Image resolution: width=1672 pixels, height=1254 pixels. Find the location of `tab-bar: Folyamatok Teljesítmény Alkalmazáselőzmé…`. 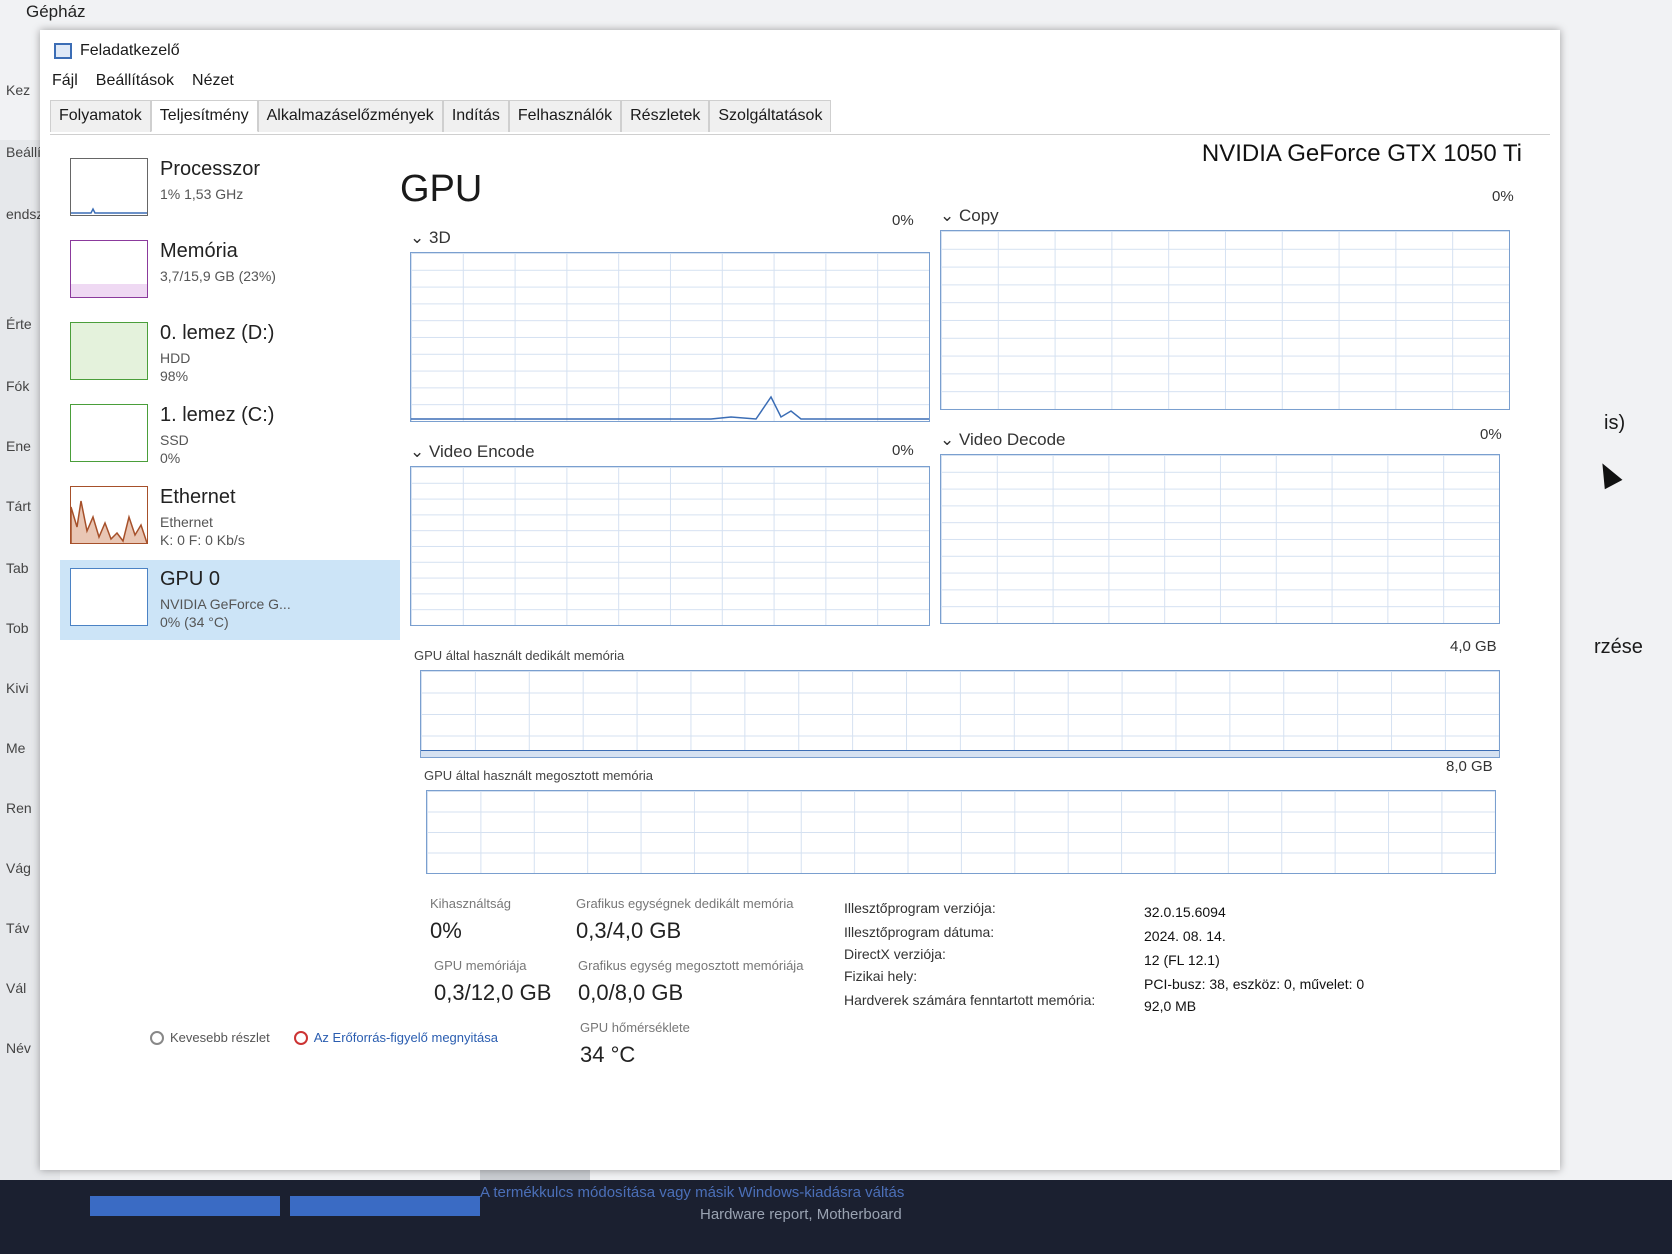

tab-bar: Folyamatok Teljesítmény Alkalmazáselőzmé… is located at coordinates (441, 116).